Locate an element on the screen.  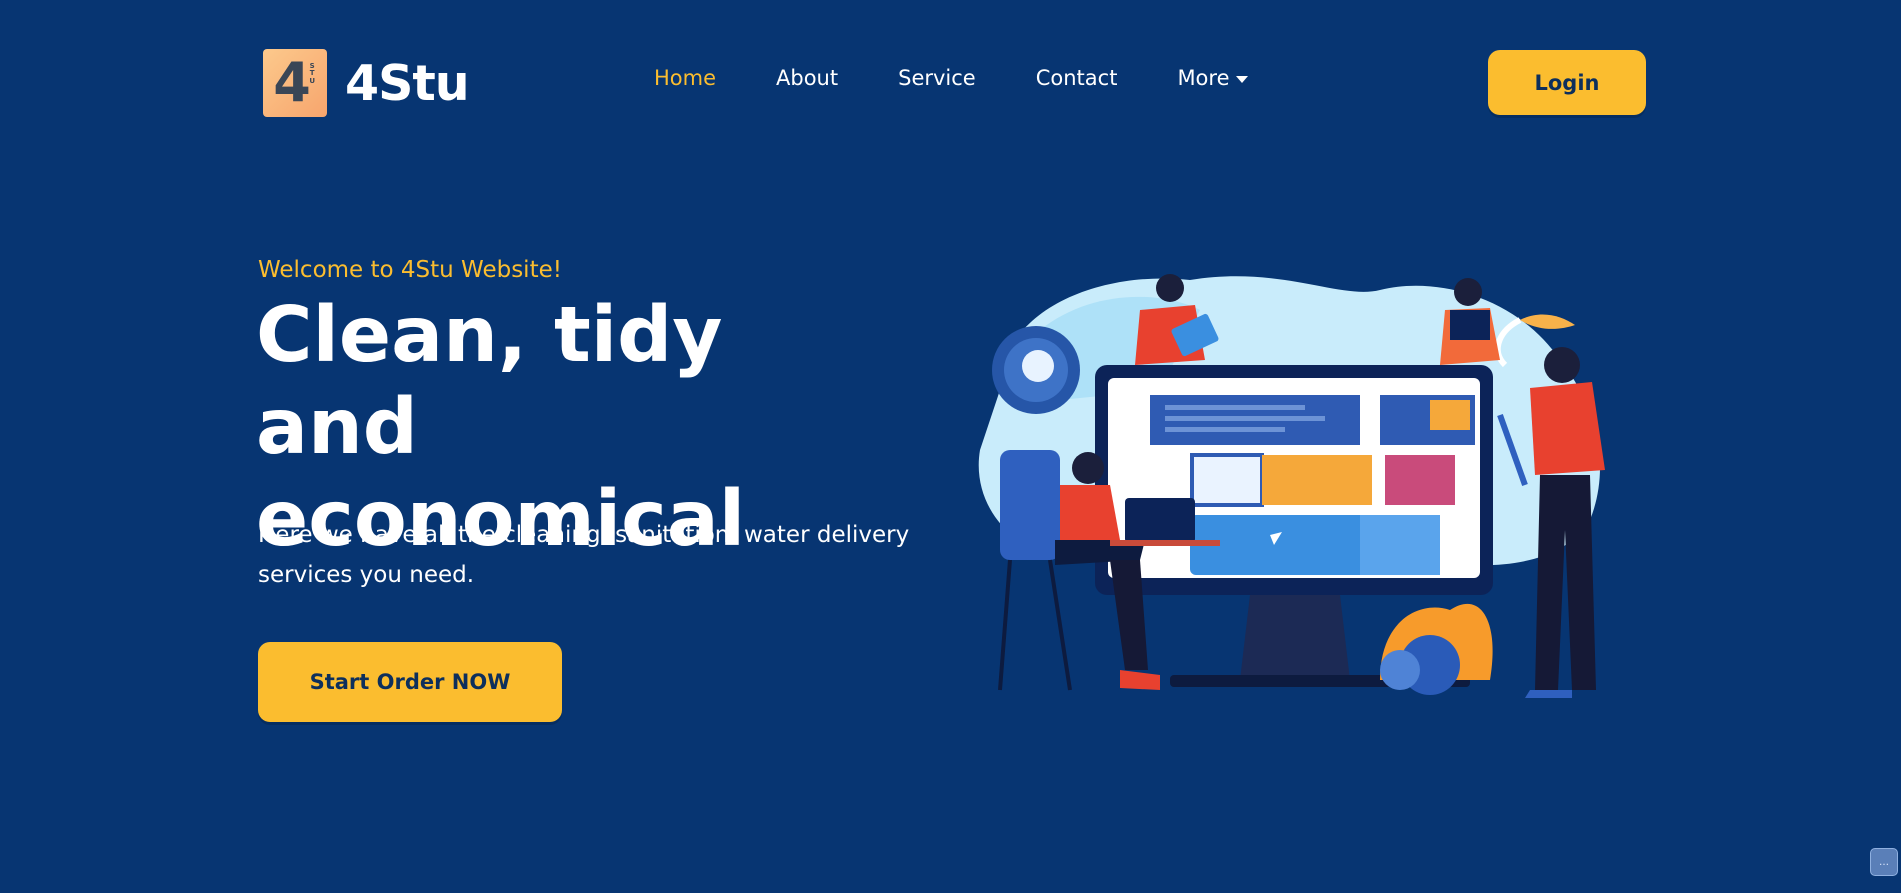
hero-headline-line: Clean, tidy and is located at coordinates (489, 381).